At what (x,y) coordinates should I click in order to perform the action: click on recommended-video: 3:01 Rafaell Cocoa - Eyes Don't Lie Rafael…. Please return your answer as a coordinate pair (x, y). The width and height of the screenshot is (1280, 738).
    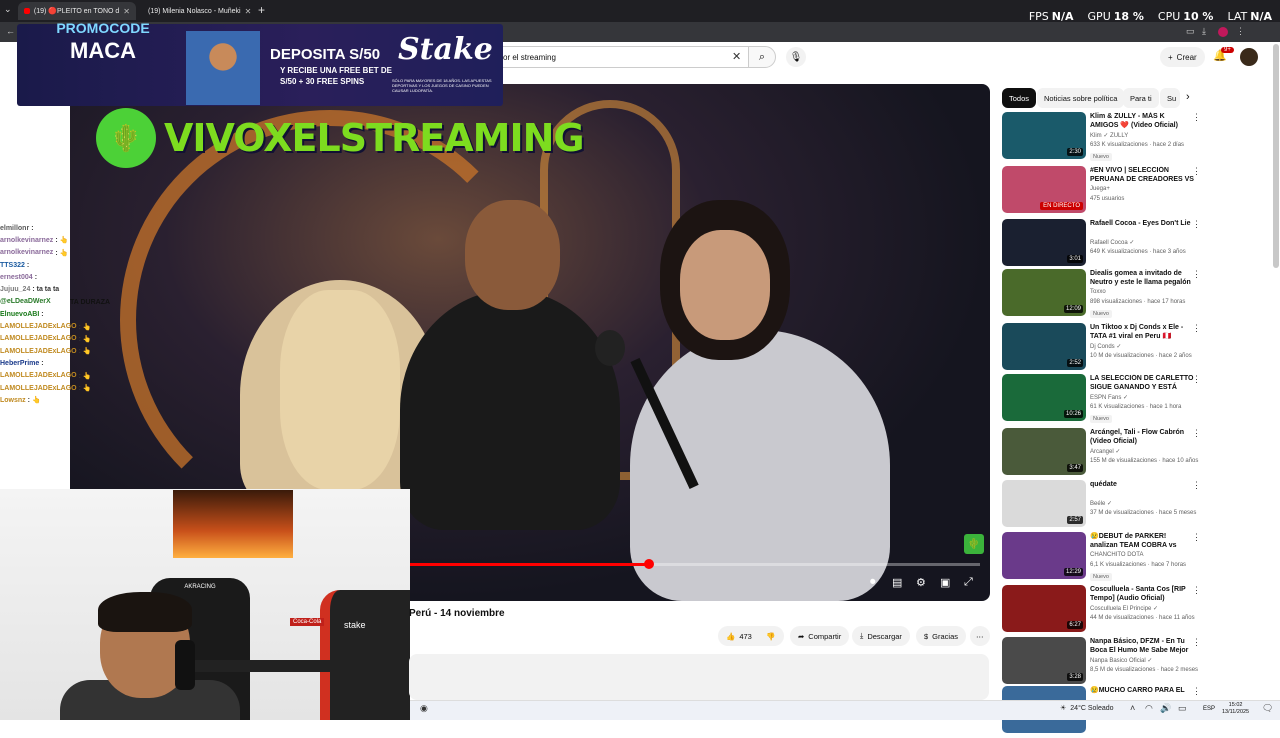
    Looking at the image, I should click on (1101, 245).